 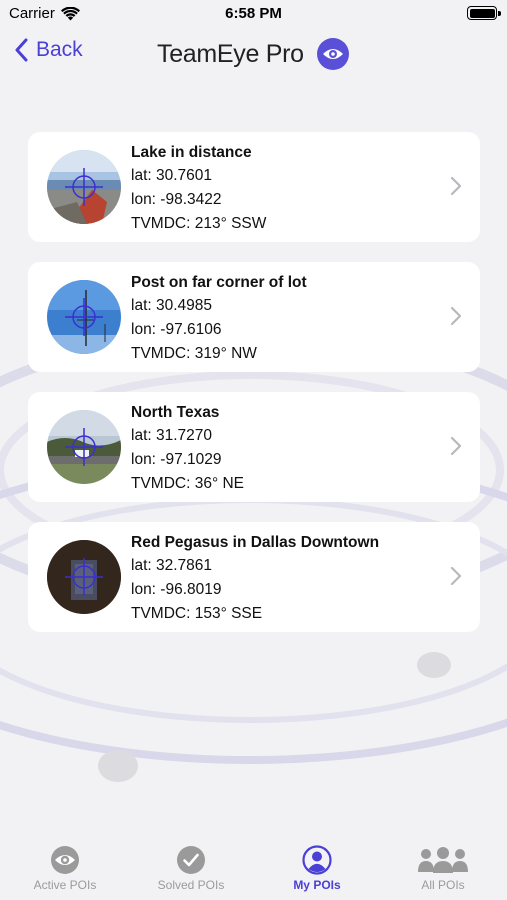 I want to click on poi-lon: lon: -98.3422, so click(x=176, y=199).